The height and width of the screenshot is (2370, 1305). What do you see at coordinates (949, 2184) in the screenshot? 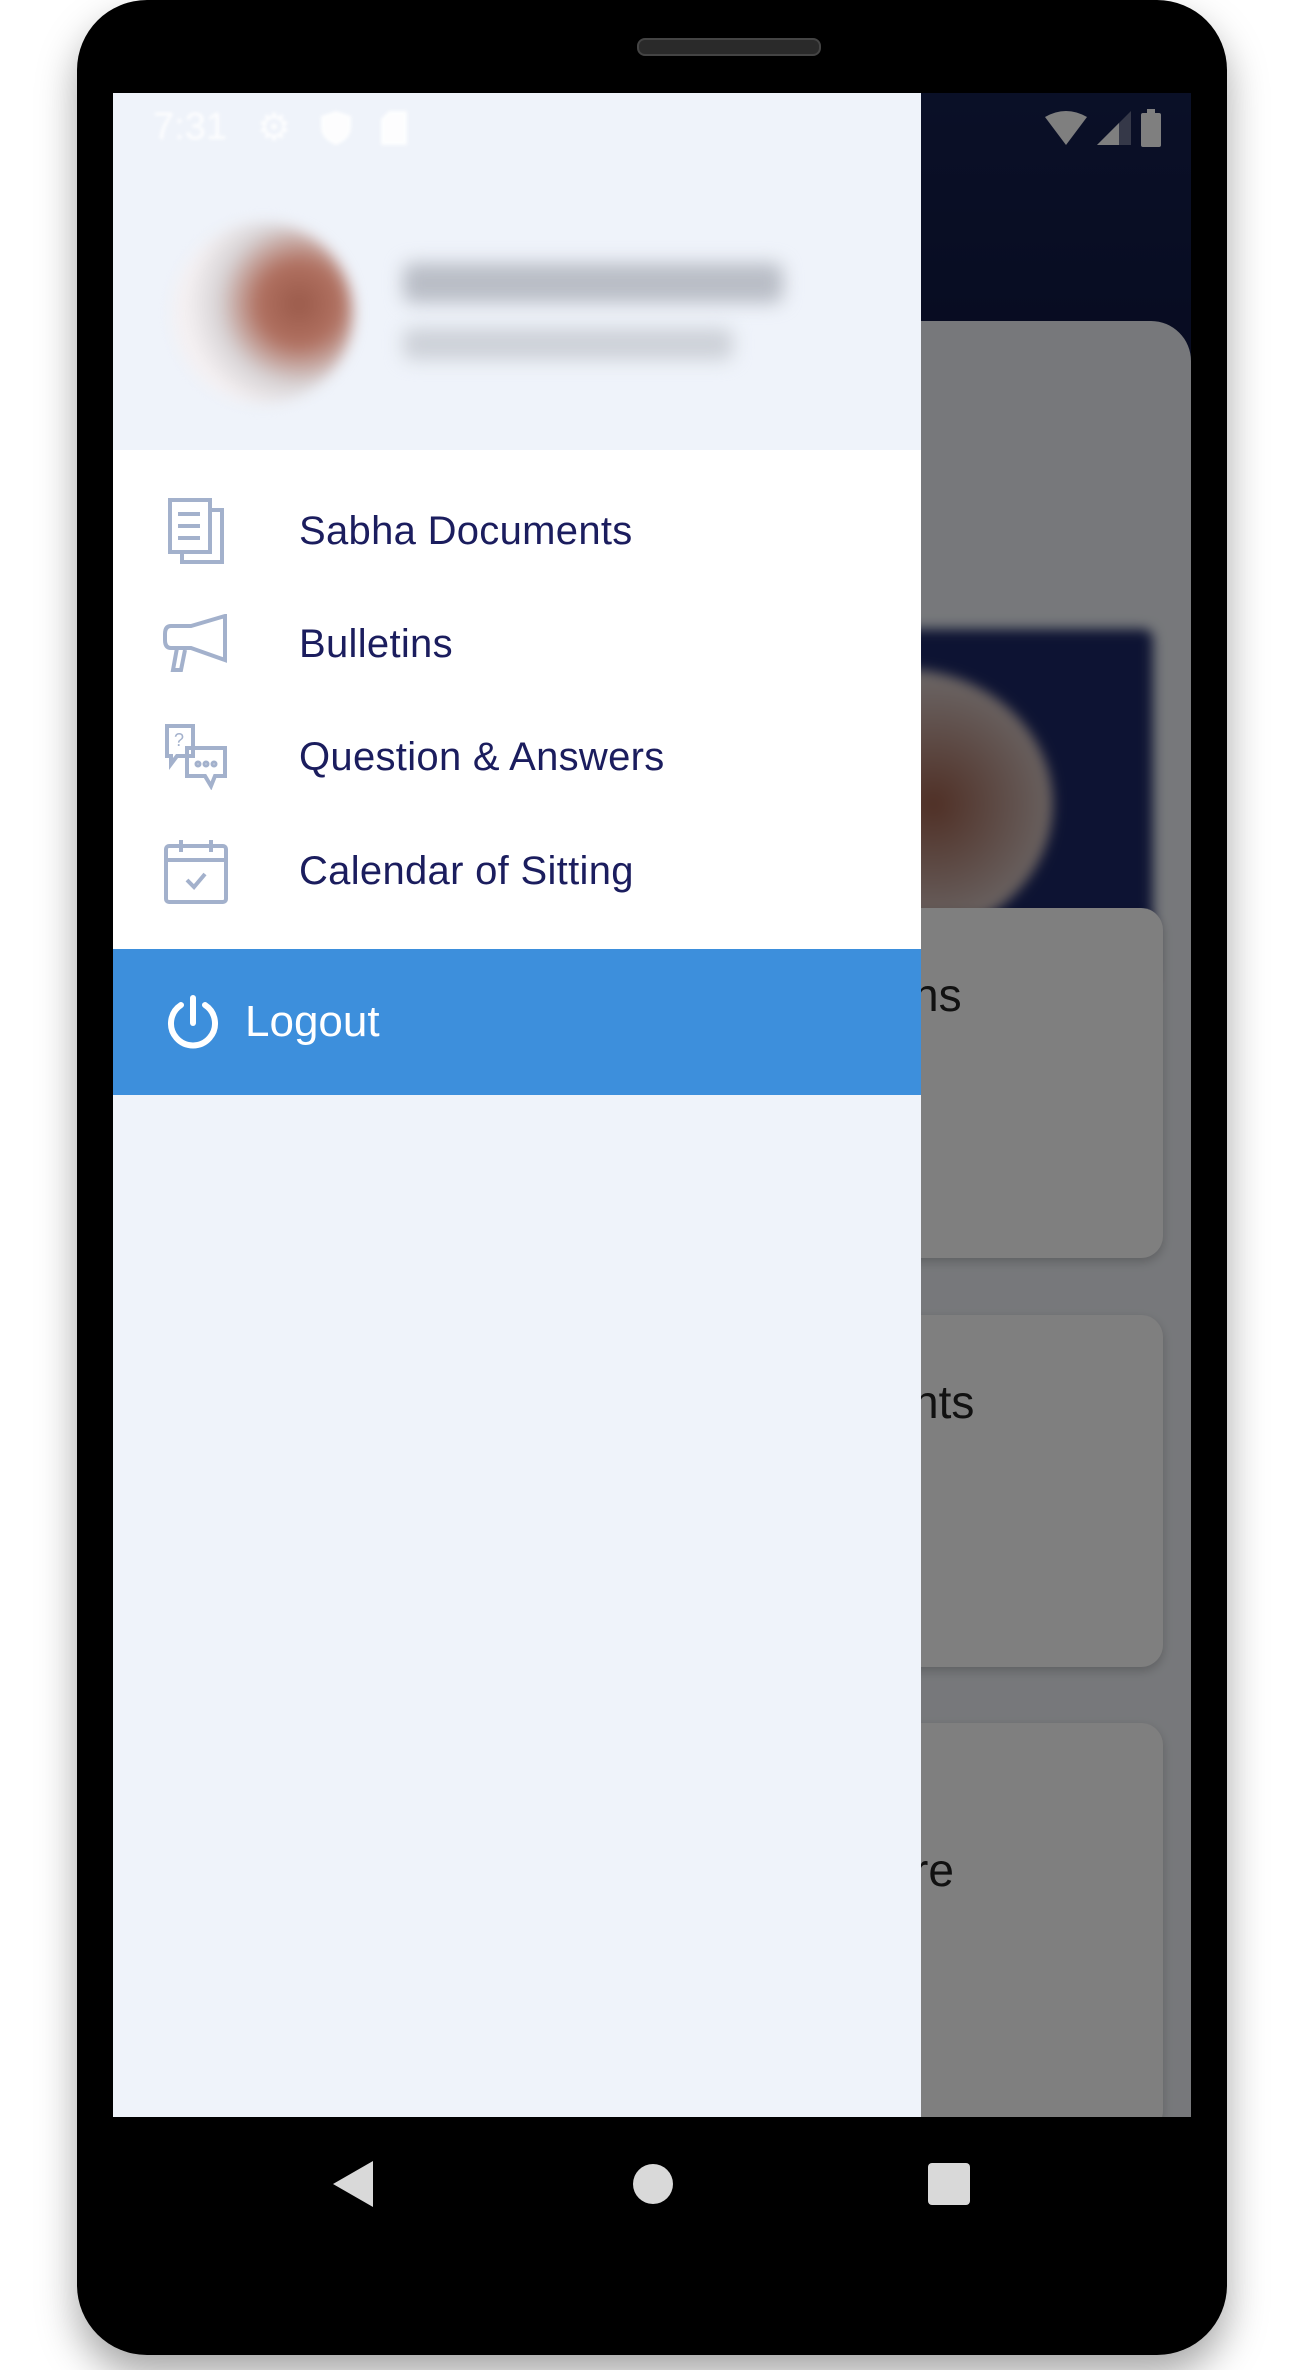
I see `recents-icon` at bounding box center [949, 2184].